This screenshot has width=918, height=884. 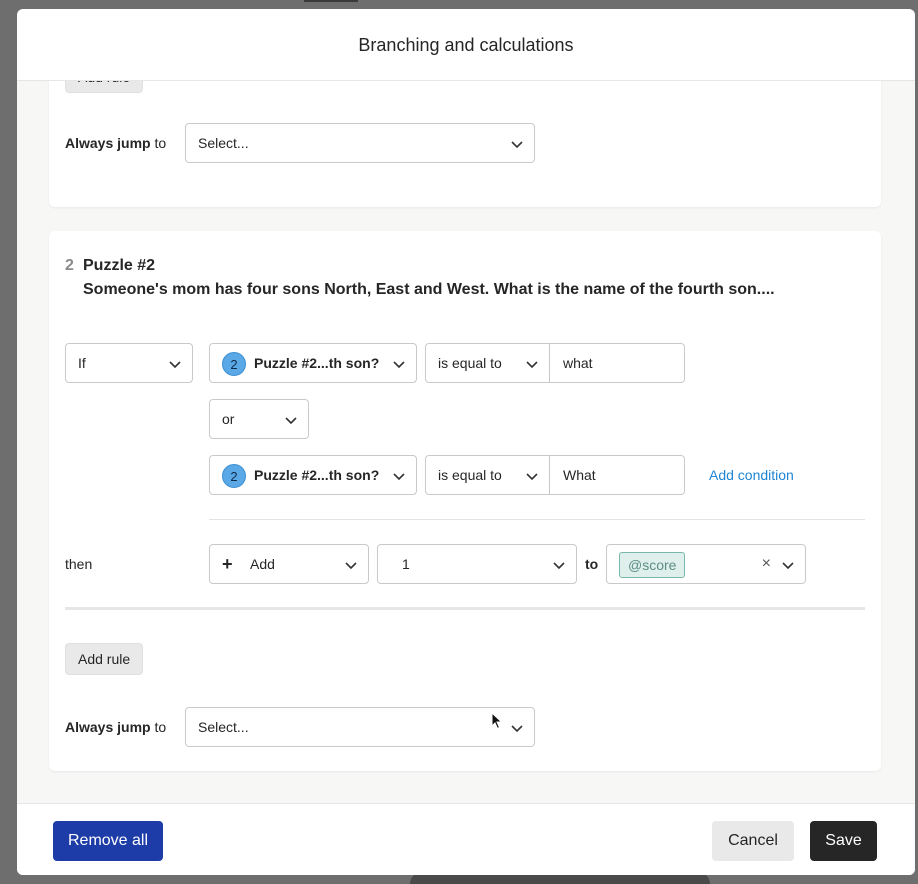 What do you see at coordinates (497, 720) in the screenshot?
I see `mouse-cursor-icon` at bounding box center [497, 720].